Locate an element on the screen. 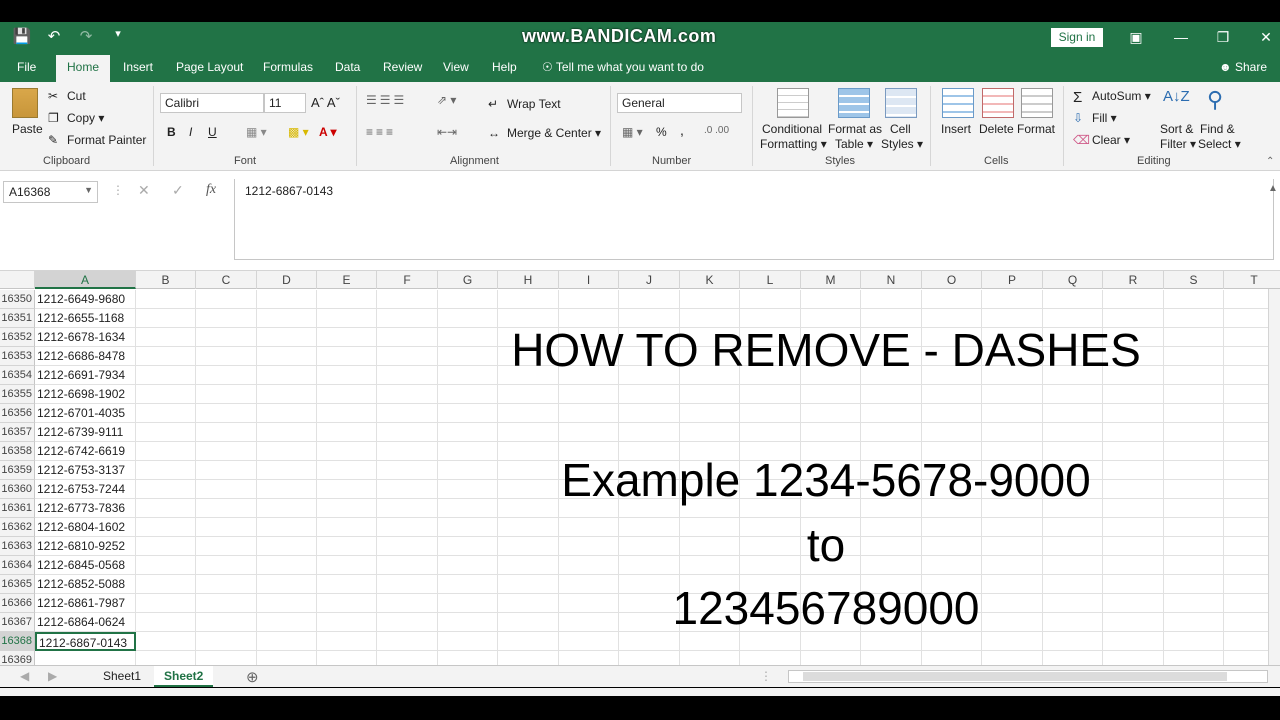 The width and height of the screenshot is (1280, 720). column-header-d: D is located at coordinates (287, 280).